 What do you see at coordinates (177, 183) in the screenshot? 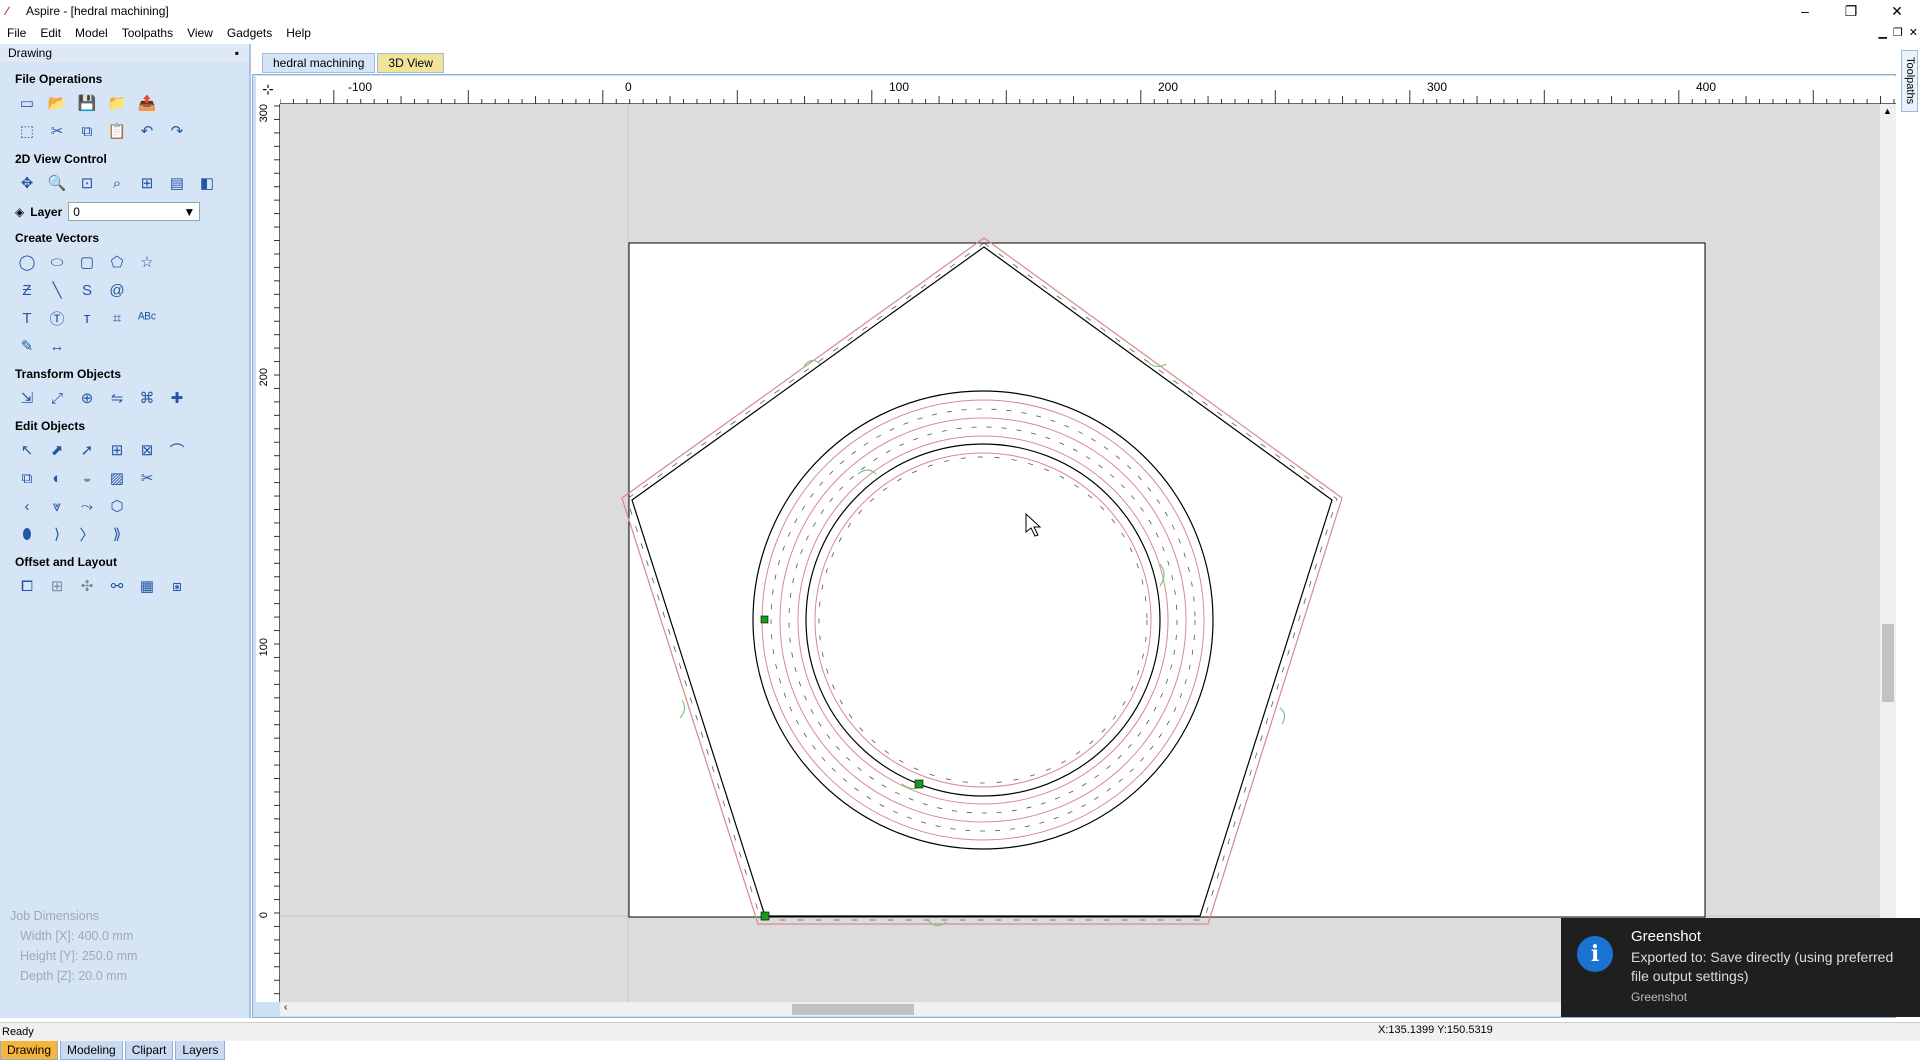
I see `grid-icon: ▤` at bounding box center [177, 183].